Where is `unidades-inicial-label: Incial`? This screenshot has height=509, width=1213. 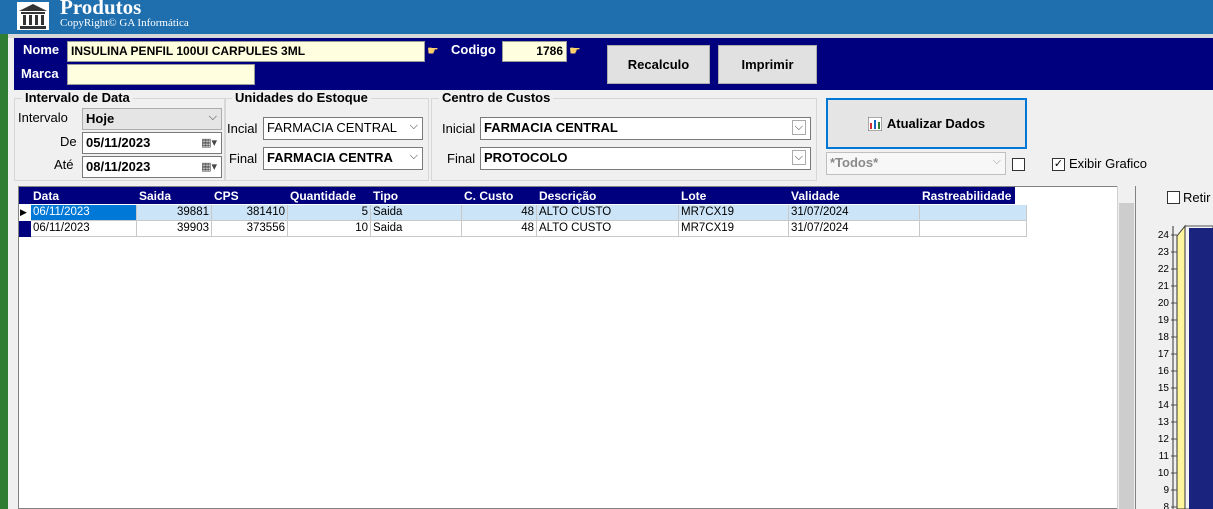 unidades-inicial-label: Incial is located at coordinates (242, 128).